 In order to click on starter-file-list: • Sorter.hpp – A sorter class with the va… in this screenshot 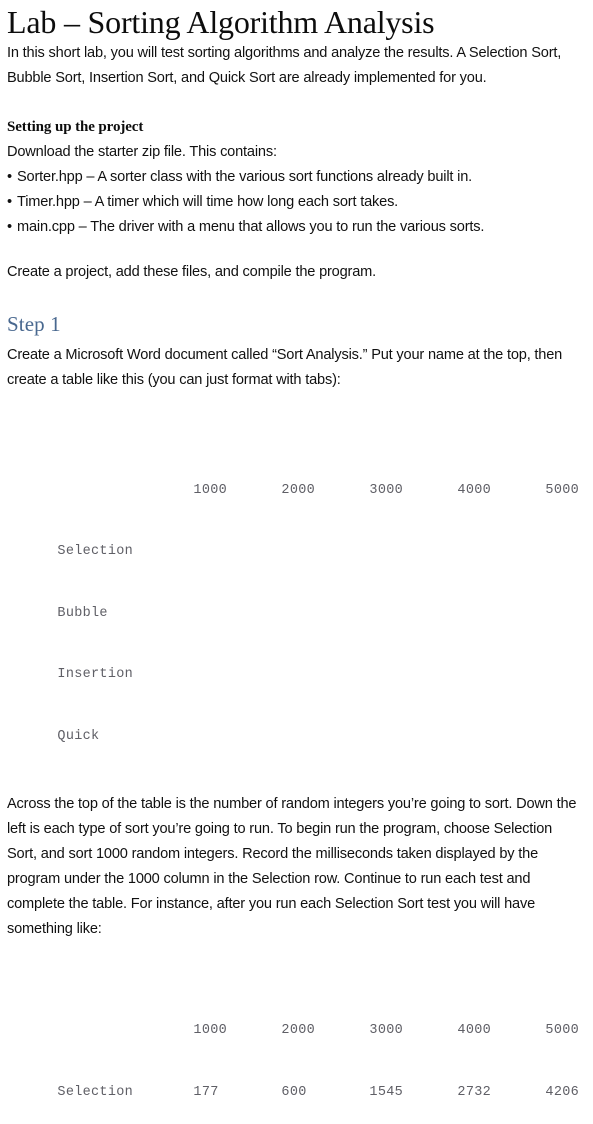, I will do `click(295, 202)`.